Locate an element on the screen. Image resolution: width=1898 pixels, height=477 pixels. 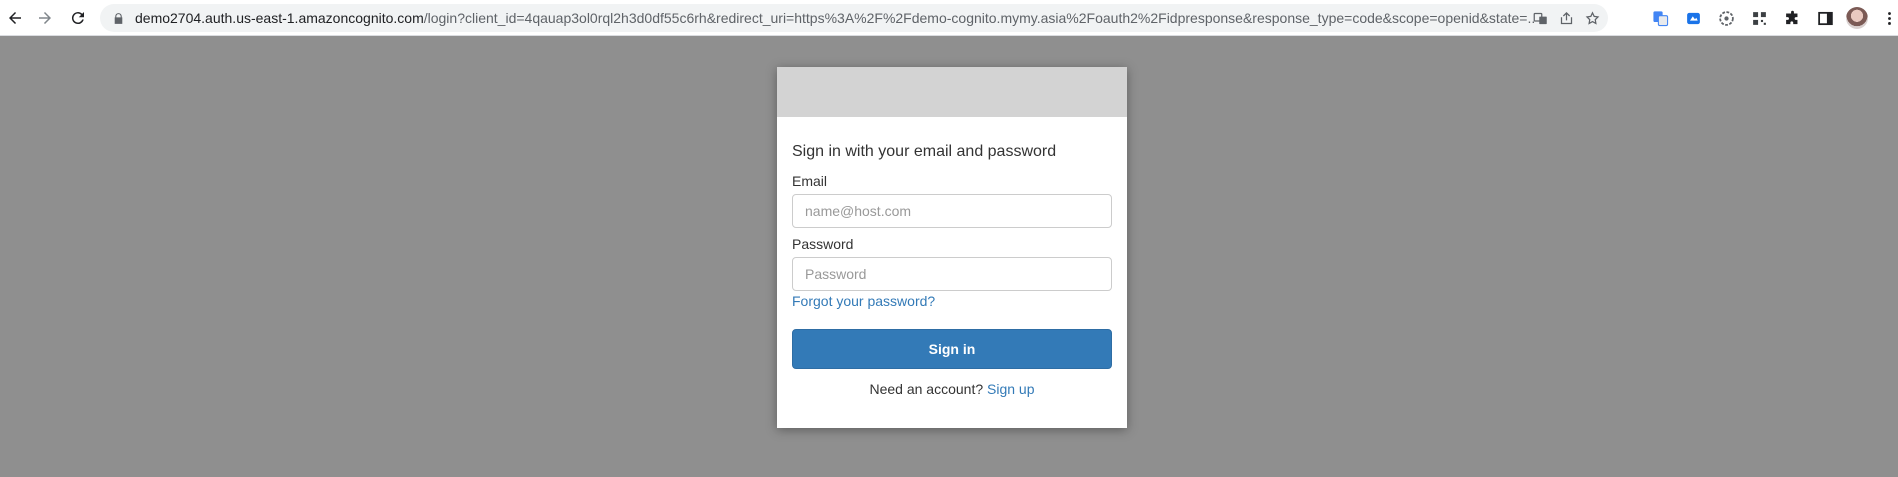
cast-ext-icon is located at coordinates (1693, 18).